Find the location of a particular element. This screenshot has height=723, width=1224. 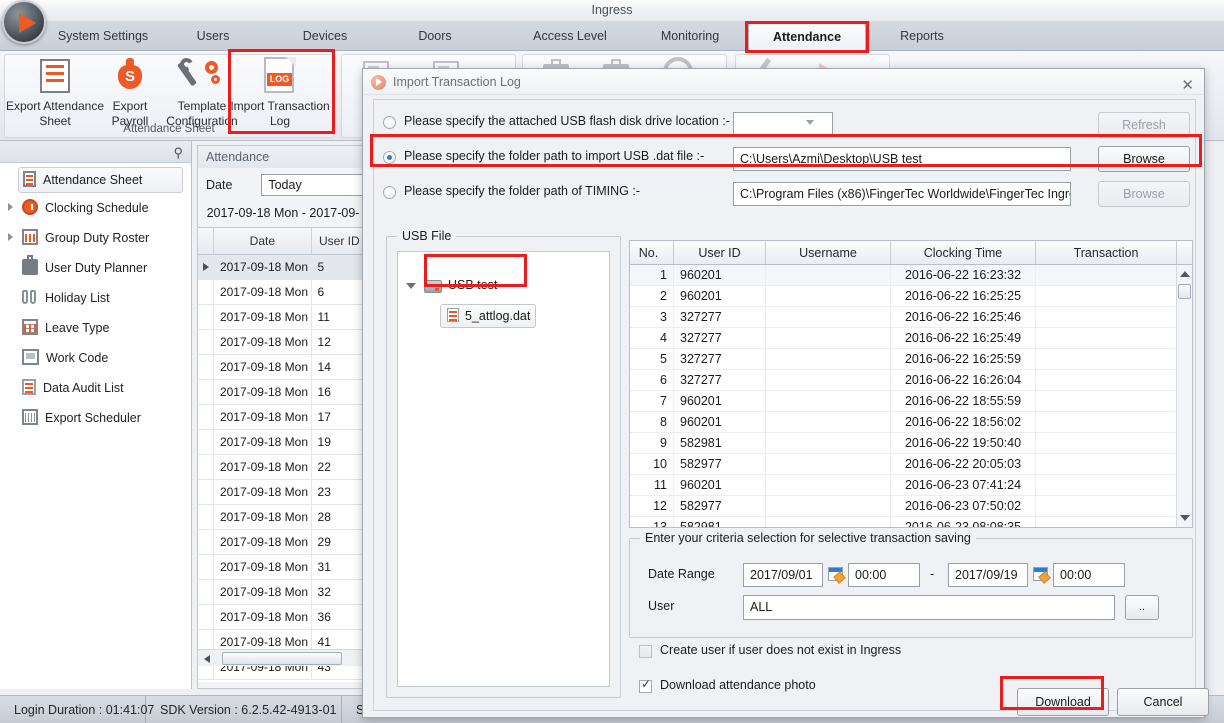

table-row: 5 327277 2016-06-22 16:25:59 is located at coordinates (911, 359).